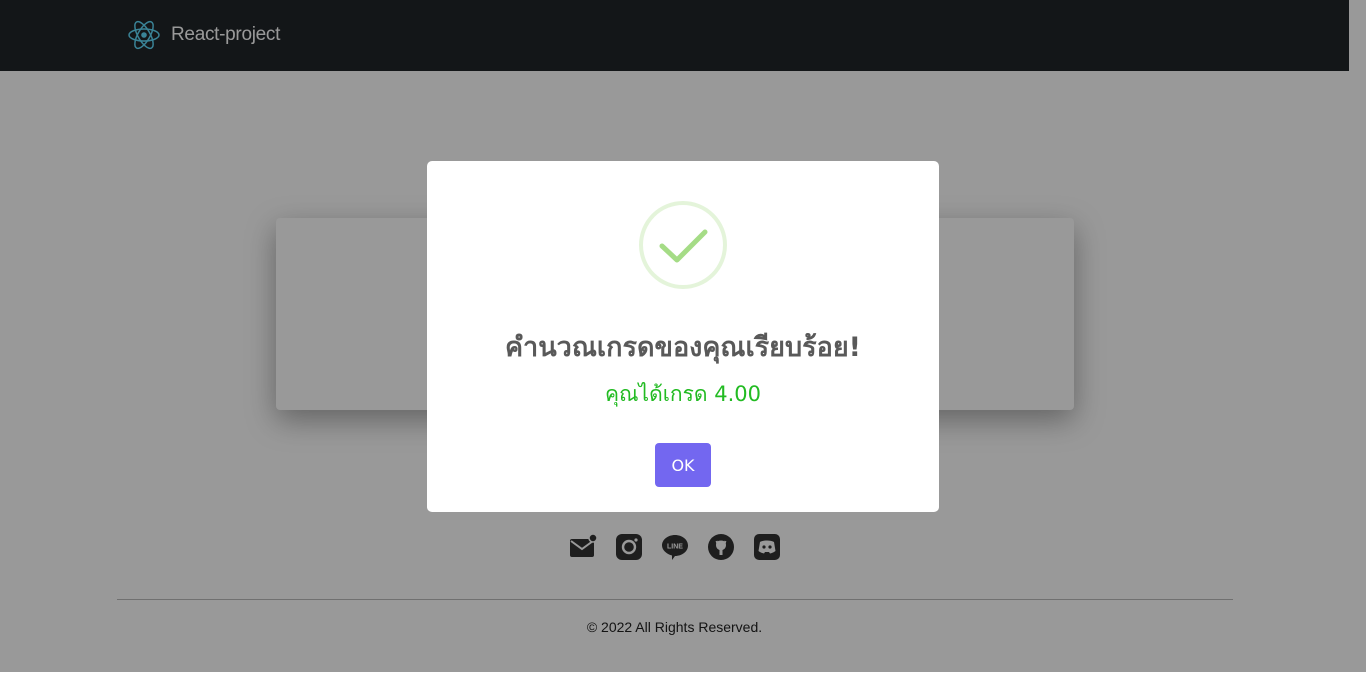 The image size is (1366, 697). Describe the element at coordinates (683, 465) in the screenshot. I see `ok-button: OK` at that location.